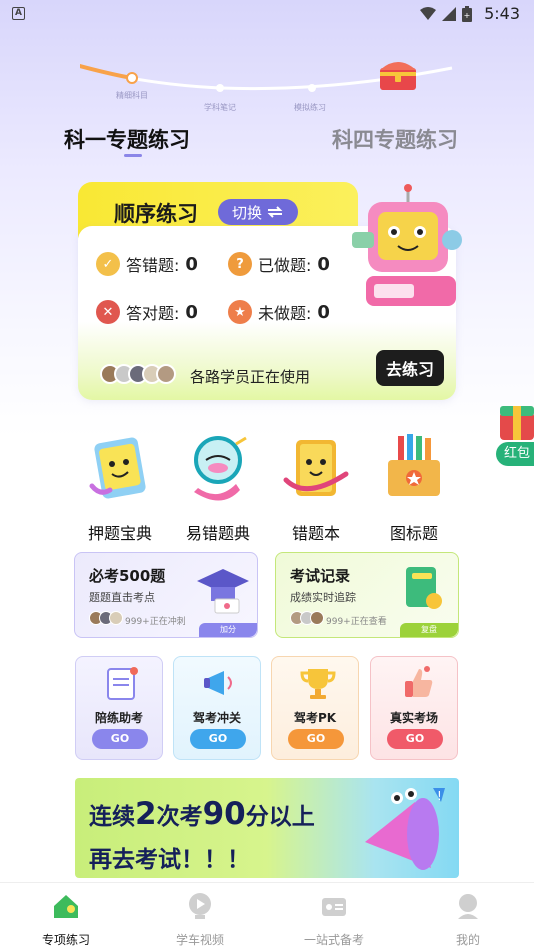 The height and width of the screenshot is (950, 534). I want to click on progress-label: 学科笔记, so click(220, 107).